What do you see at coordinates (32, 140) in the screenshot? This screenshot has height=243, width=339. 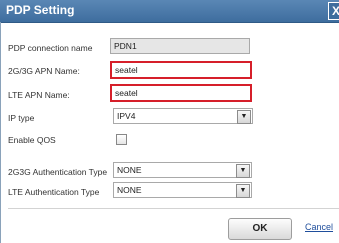 I see `enable-qos-label: Enable QOS` at bounding box center [32, 140].